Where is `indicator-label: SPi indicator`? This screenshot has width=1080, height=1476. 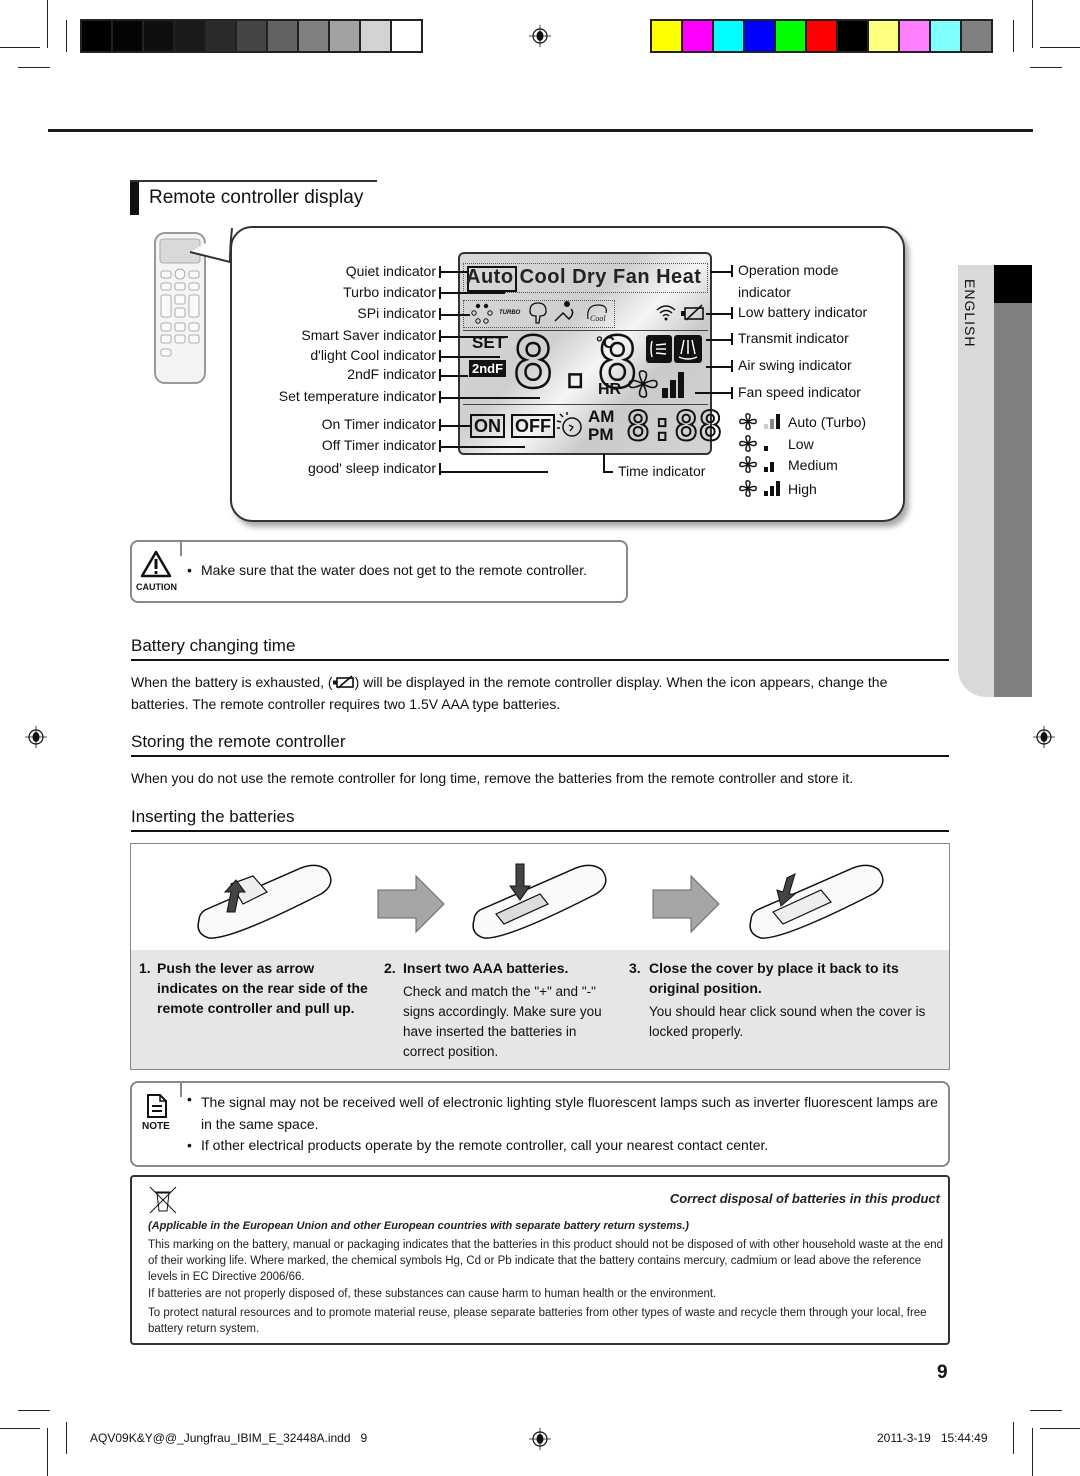 indicator-label: SPi indicator is located at coordinates (396, 313).